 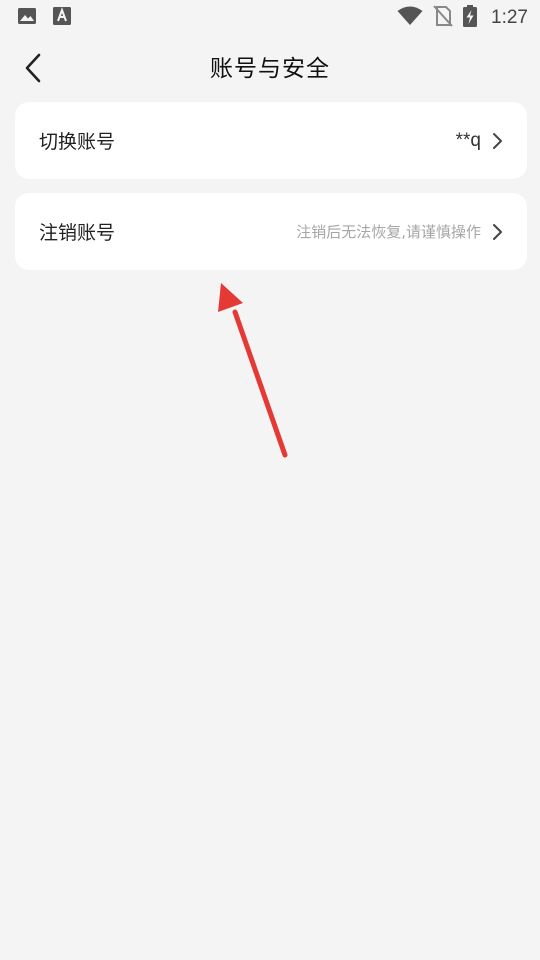 I want to click on nav-bar: 账号与安全, so click(x=270, y=69).